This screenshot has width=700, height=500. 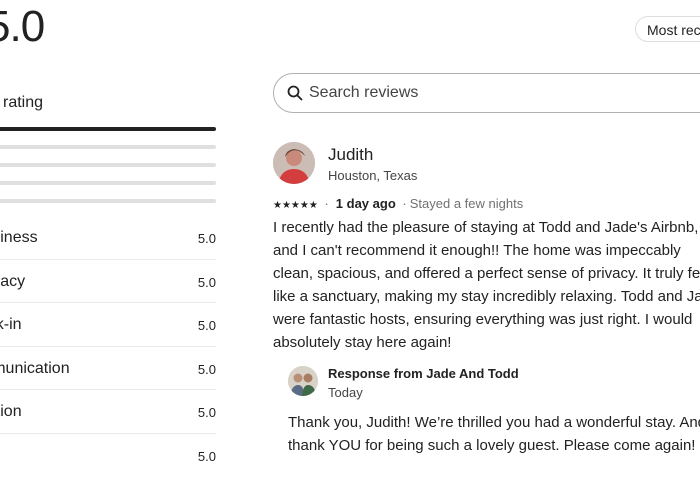 I want to click on reviewer-name: Judith, so click(x=350, y=155).